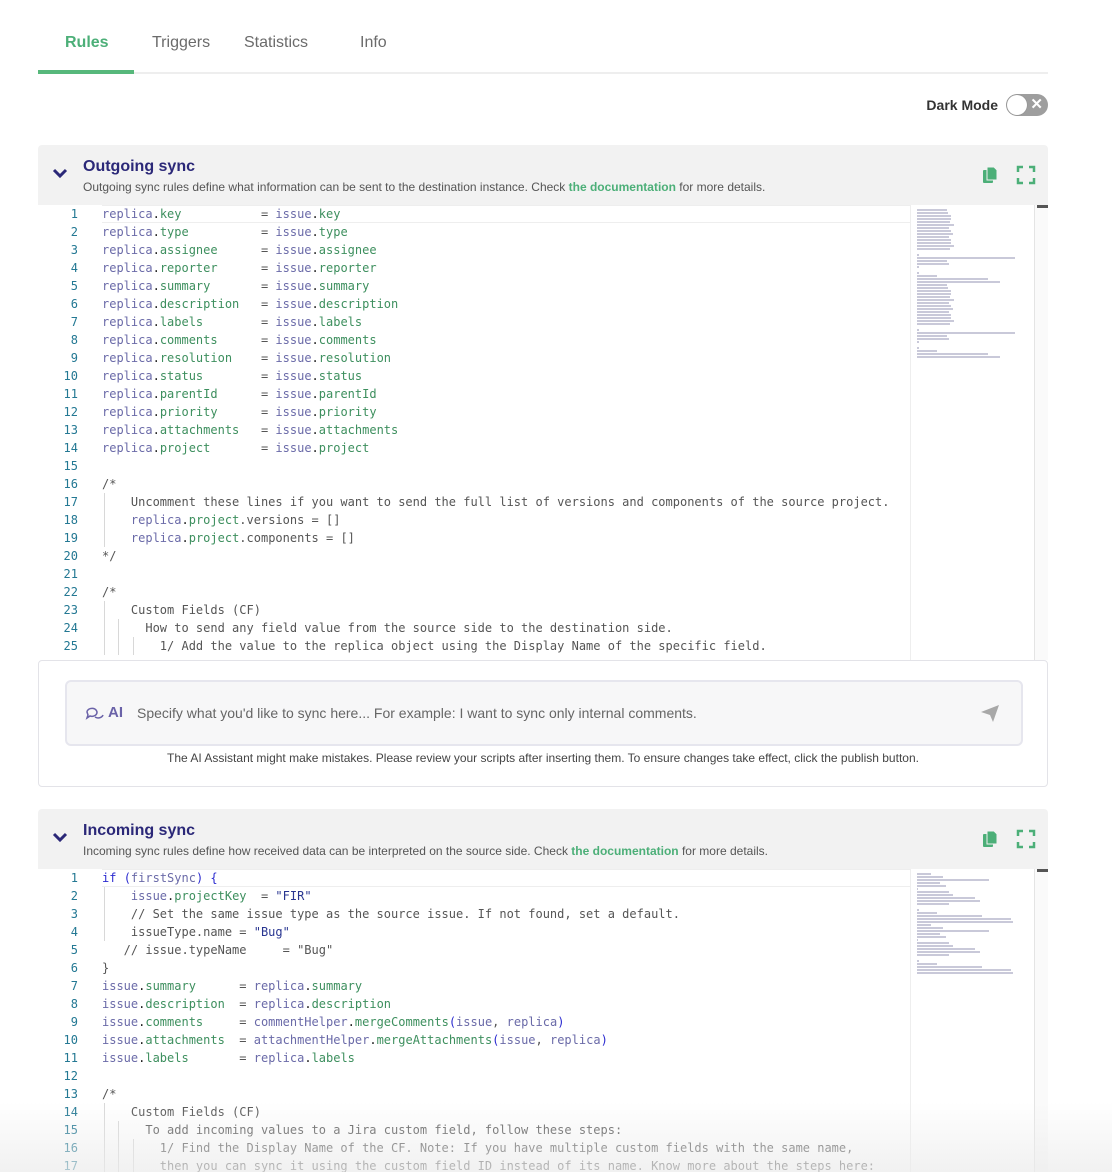  What do you see at coordinates (139, 166) in the screenshot?
I see `outgoing-sync-title: Outgoing sync` at bounding box center [139, 166].